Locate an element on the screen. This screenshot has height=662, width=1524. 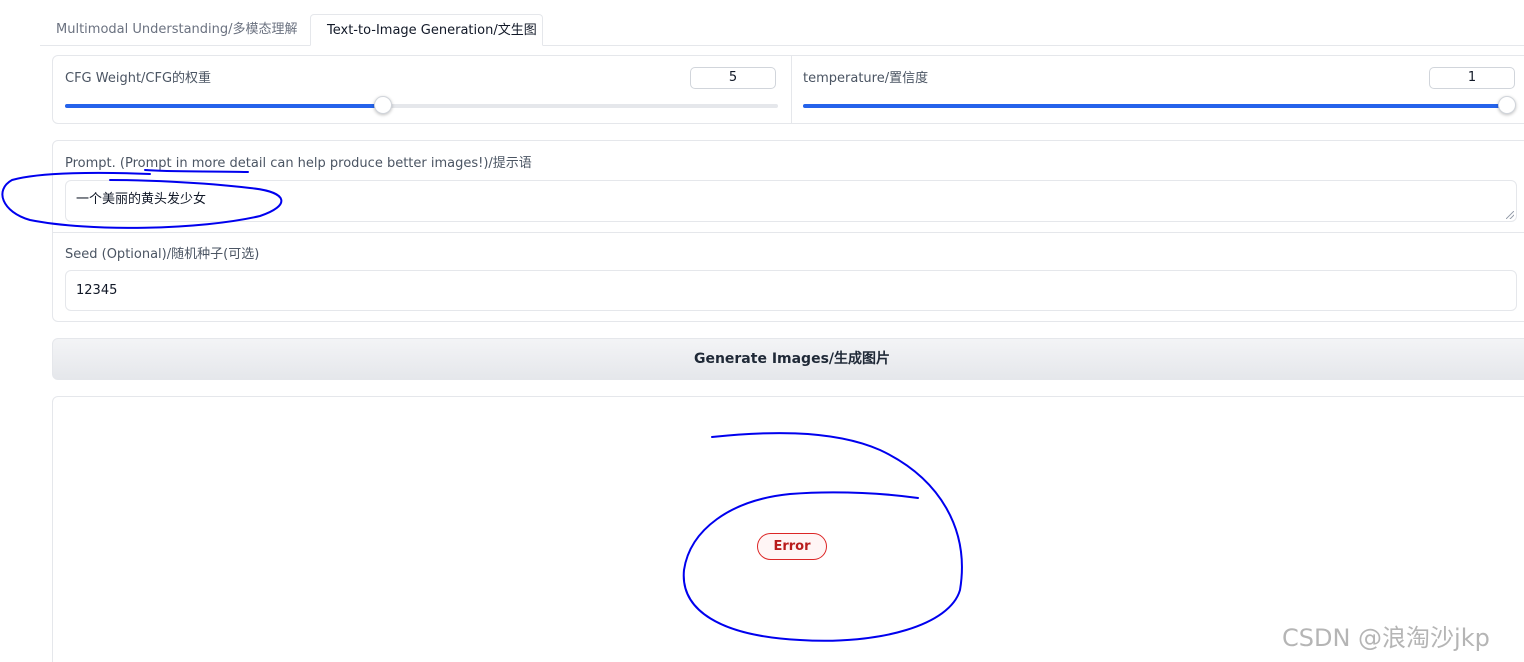
cfg-weight-number-input: 5 is located at coordinates (733, 78).